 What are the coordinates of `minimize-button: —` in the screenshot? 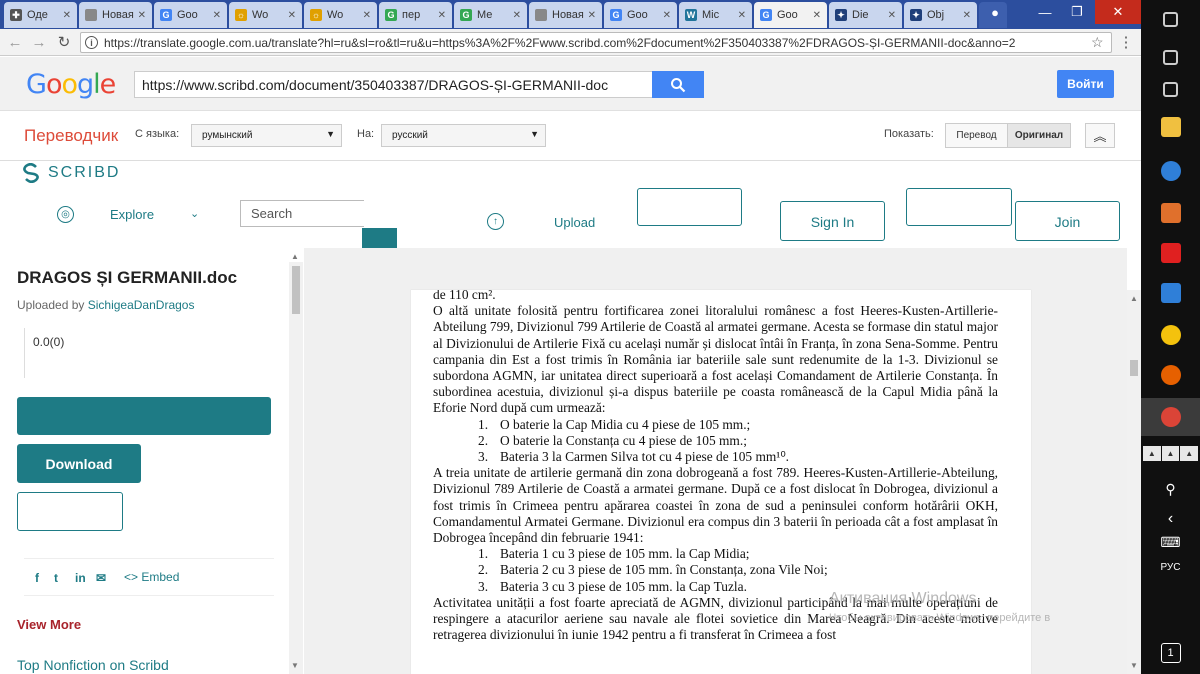 It's located at (1045, 12).